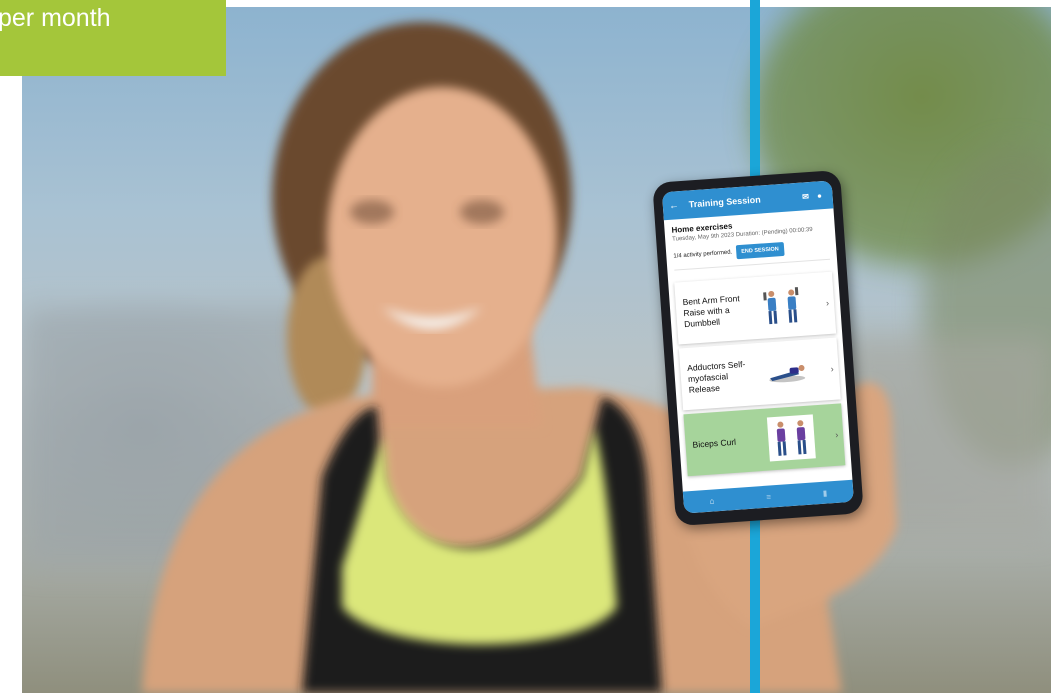 The image size is (1051, 693). I want to click on list-icon: ≡, so click(768, 496).